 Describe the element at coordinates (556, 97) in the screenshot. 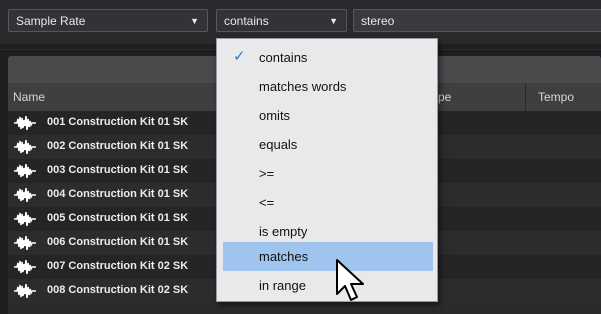

I see `column-header-tempo: Tempo` at that location.